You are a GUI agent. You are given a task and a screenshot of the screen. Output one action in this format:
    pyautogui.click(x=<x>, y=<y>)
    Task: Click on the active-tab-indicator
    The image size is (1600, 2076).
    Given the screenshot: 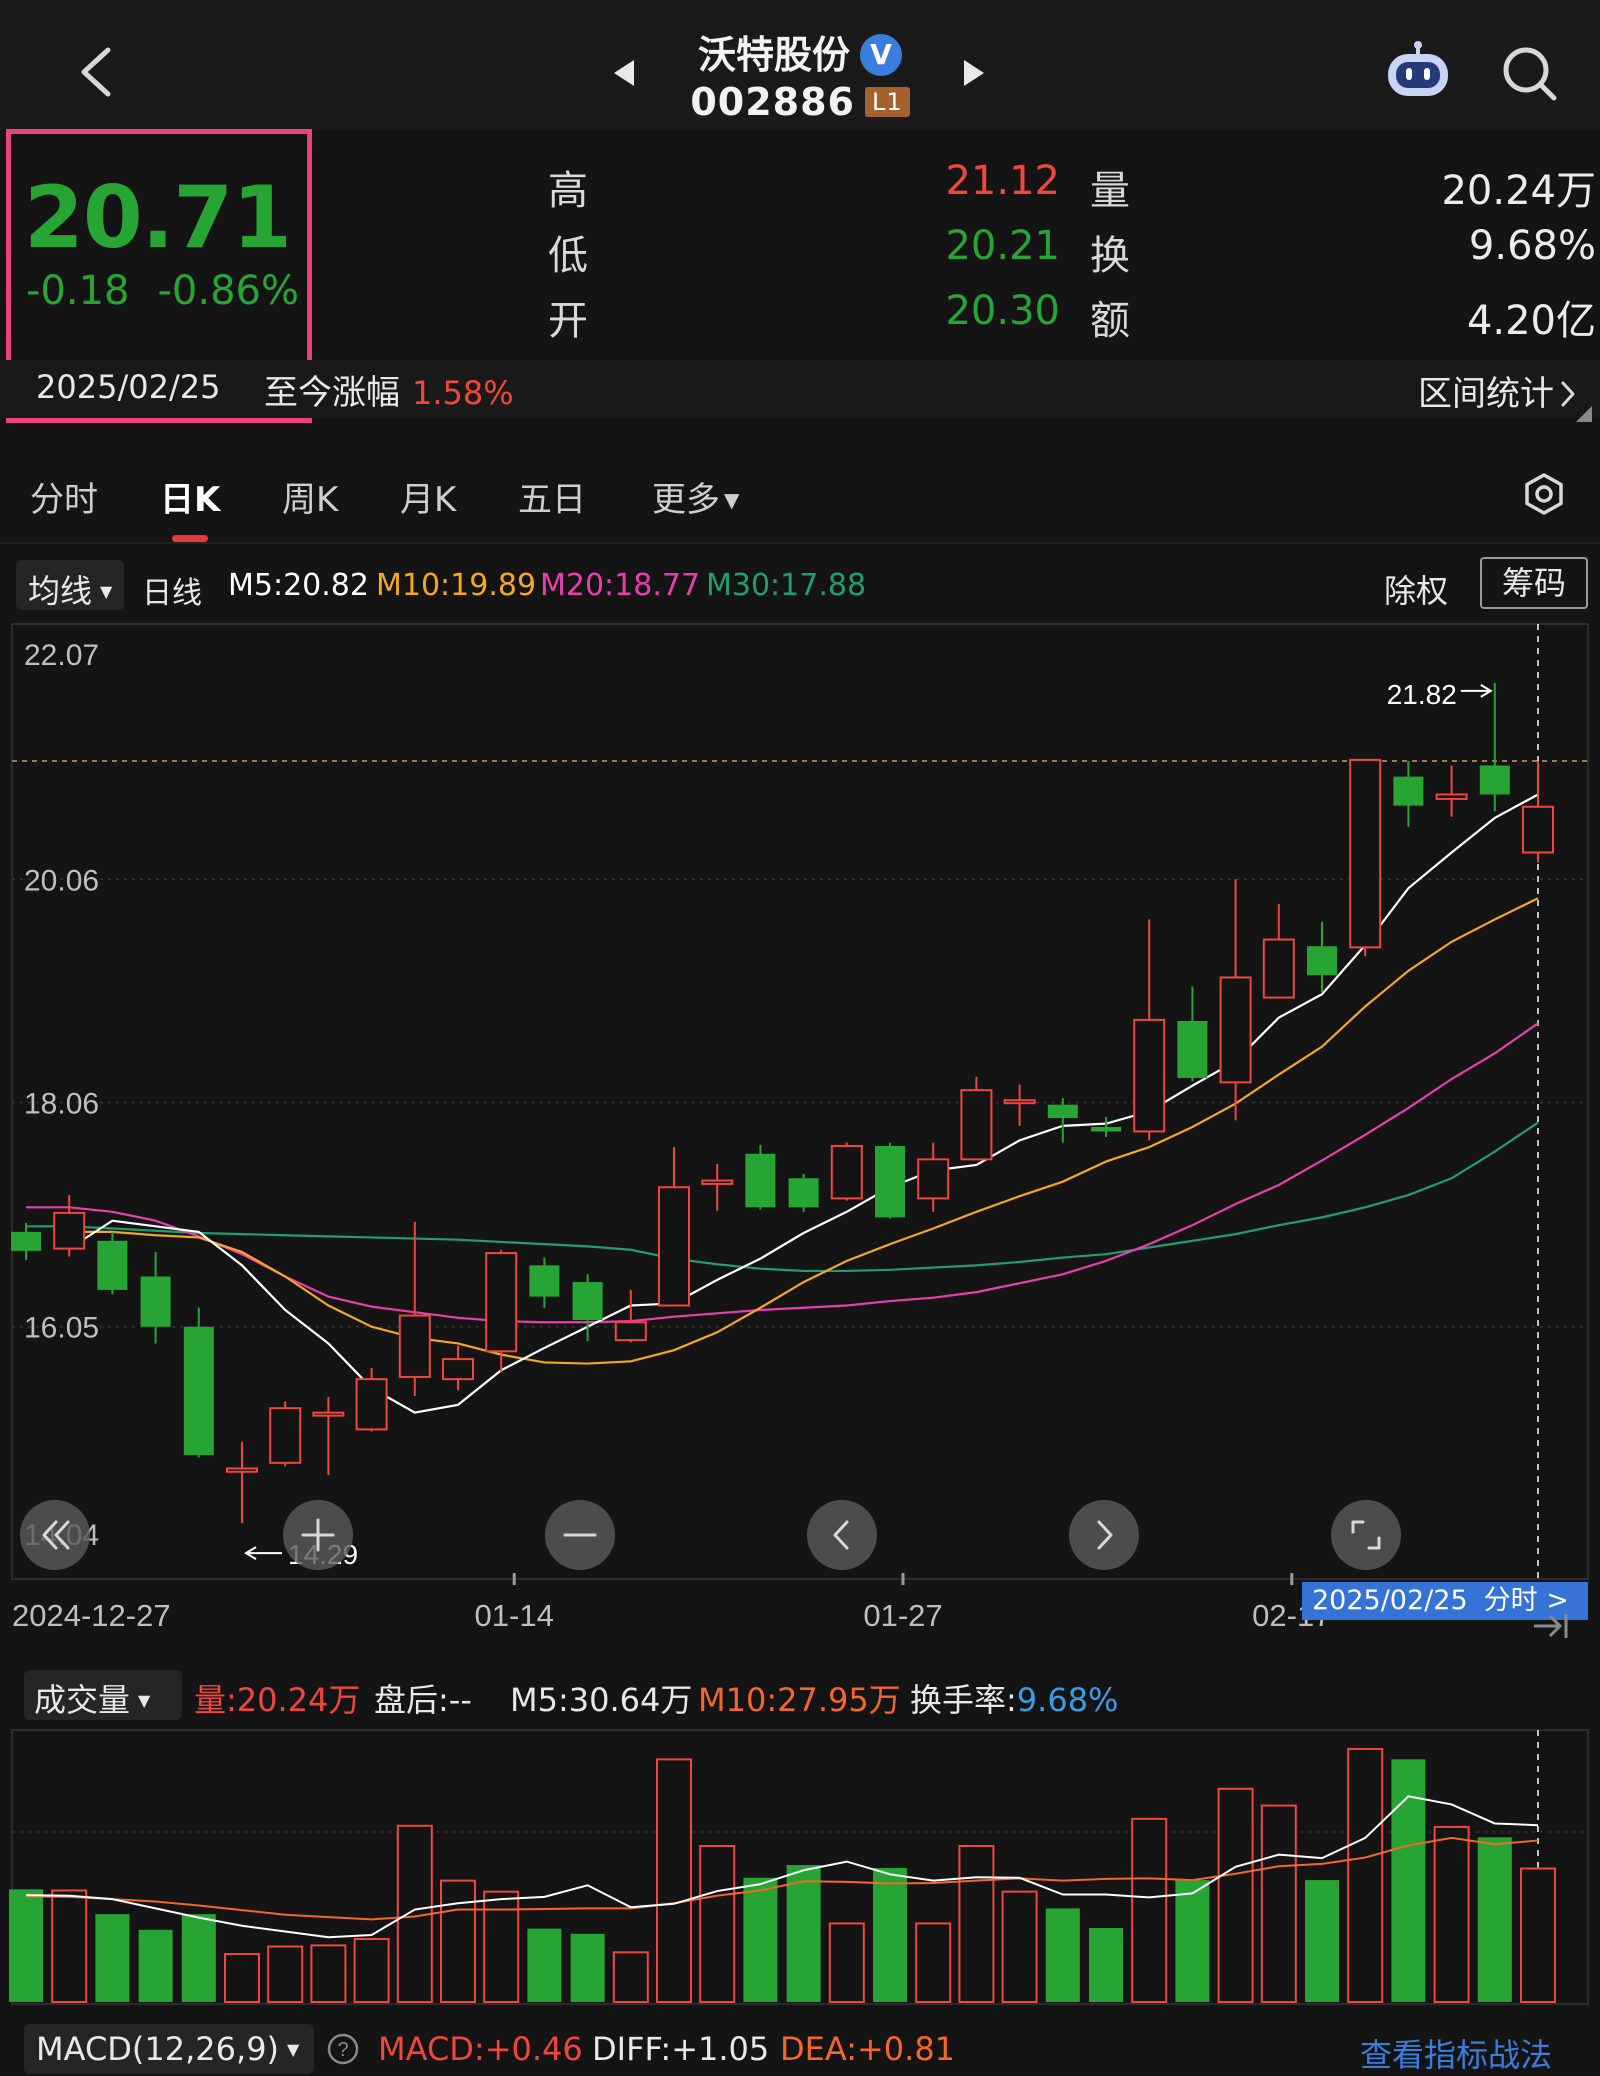 What is the action you would take?
    pyautogui.click(x=190, y=538)
    